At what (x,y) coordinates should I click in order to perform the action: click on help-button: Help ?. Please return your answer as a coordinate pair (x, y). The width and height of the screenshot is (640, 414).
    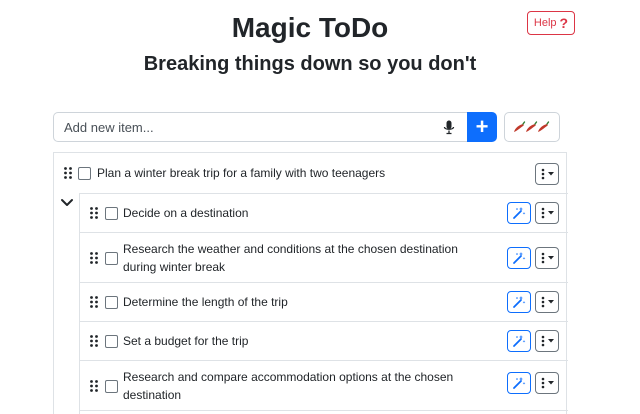
    Looking at the image, I should click on (551, 23).